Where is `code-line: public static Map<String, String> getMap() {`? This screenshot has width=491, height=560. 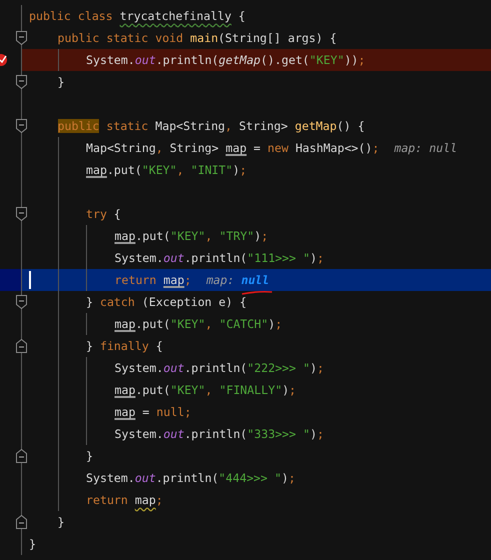 code-line: public static Map<String, String> getMap() { is located at coordinates (211, 126).